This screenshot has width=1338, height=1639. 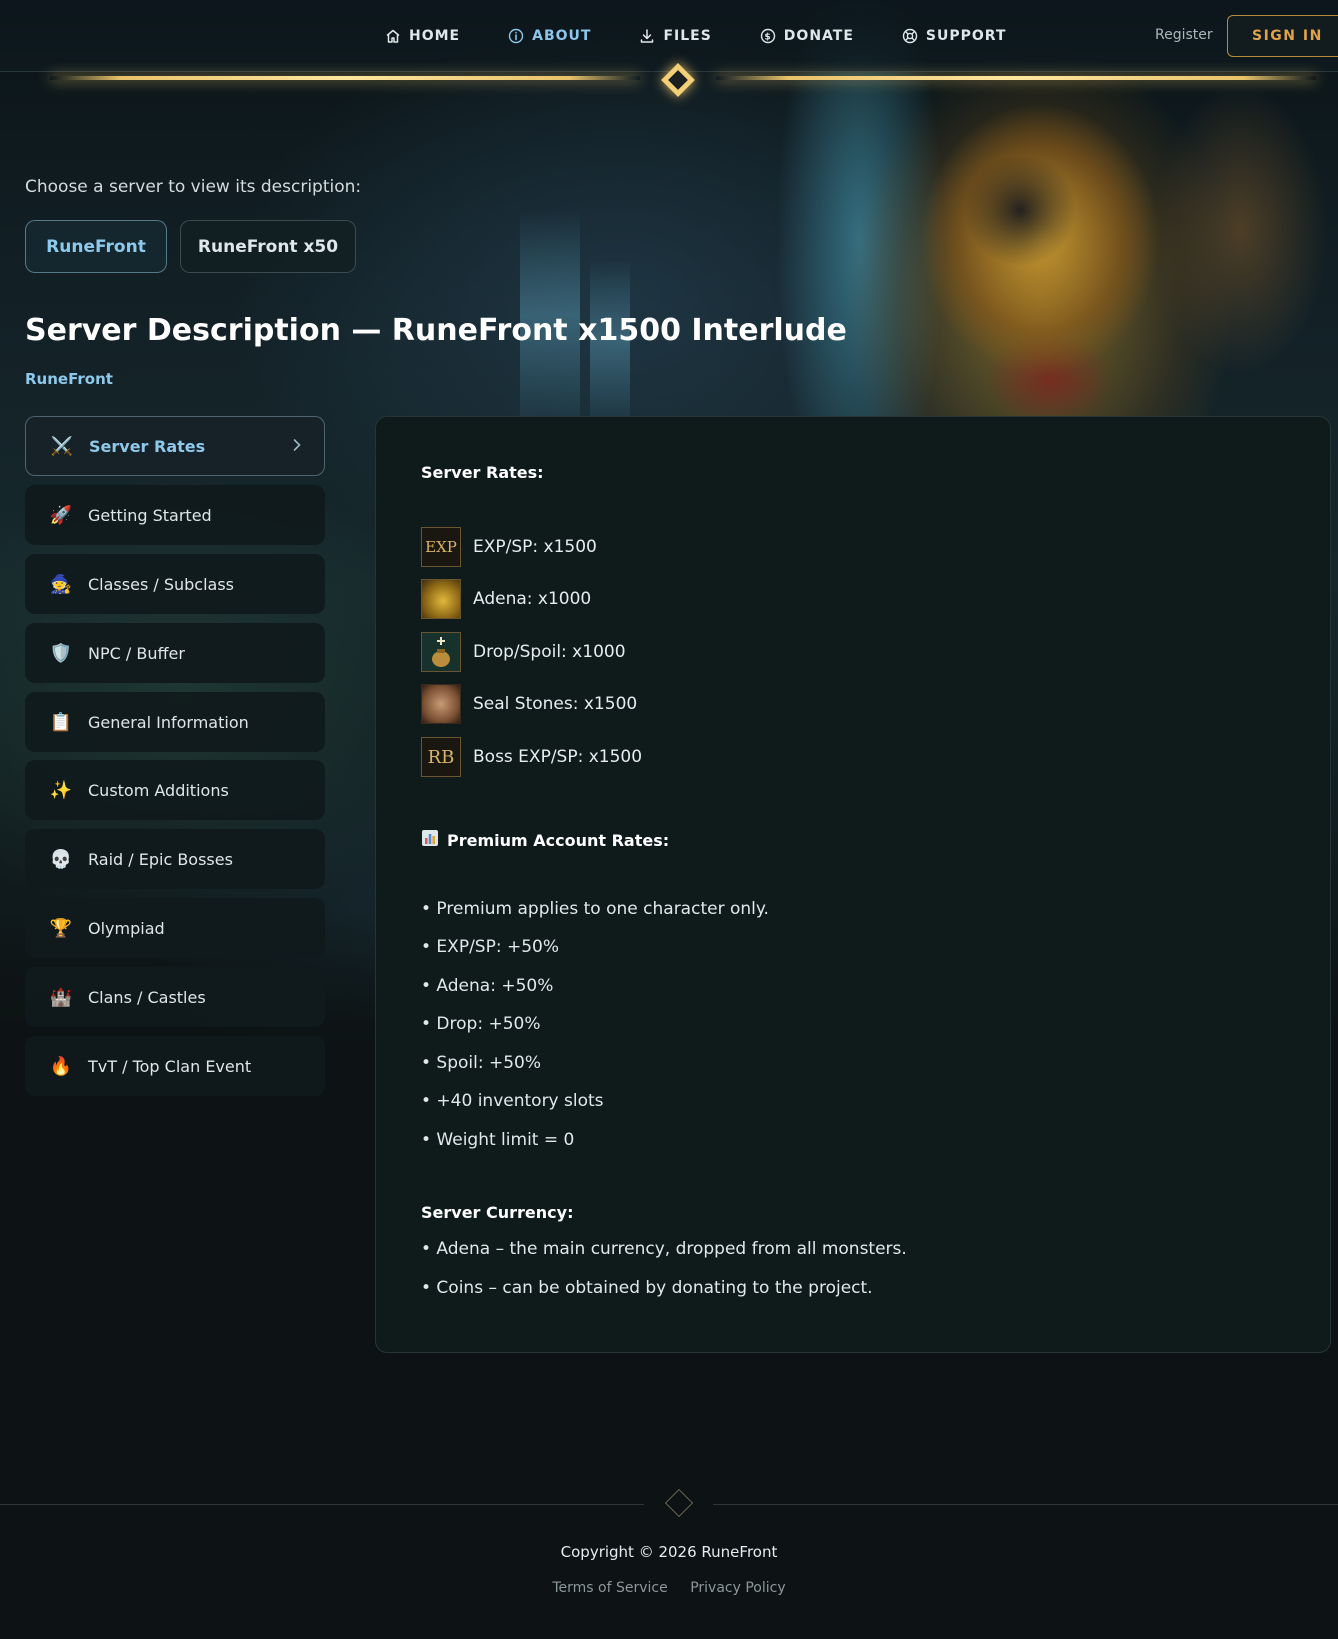 What do you see at coordinates (609, 1588) in the screenshot?
I see `terms-of-service-link: Terms of Service` at bounding box center [609, 1588].